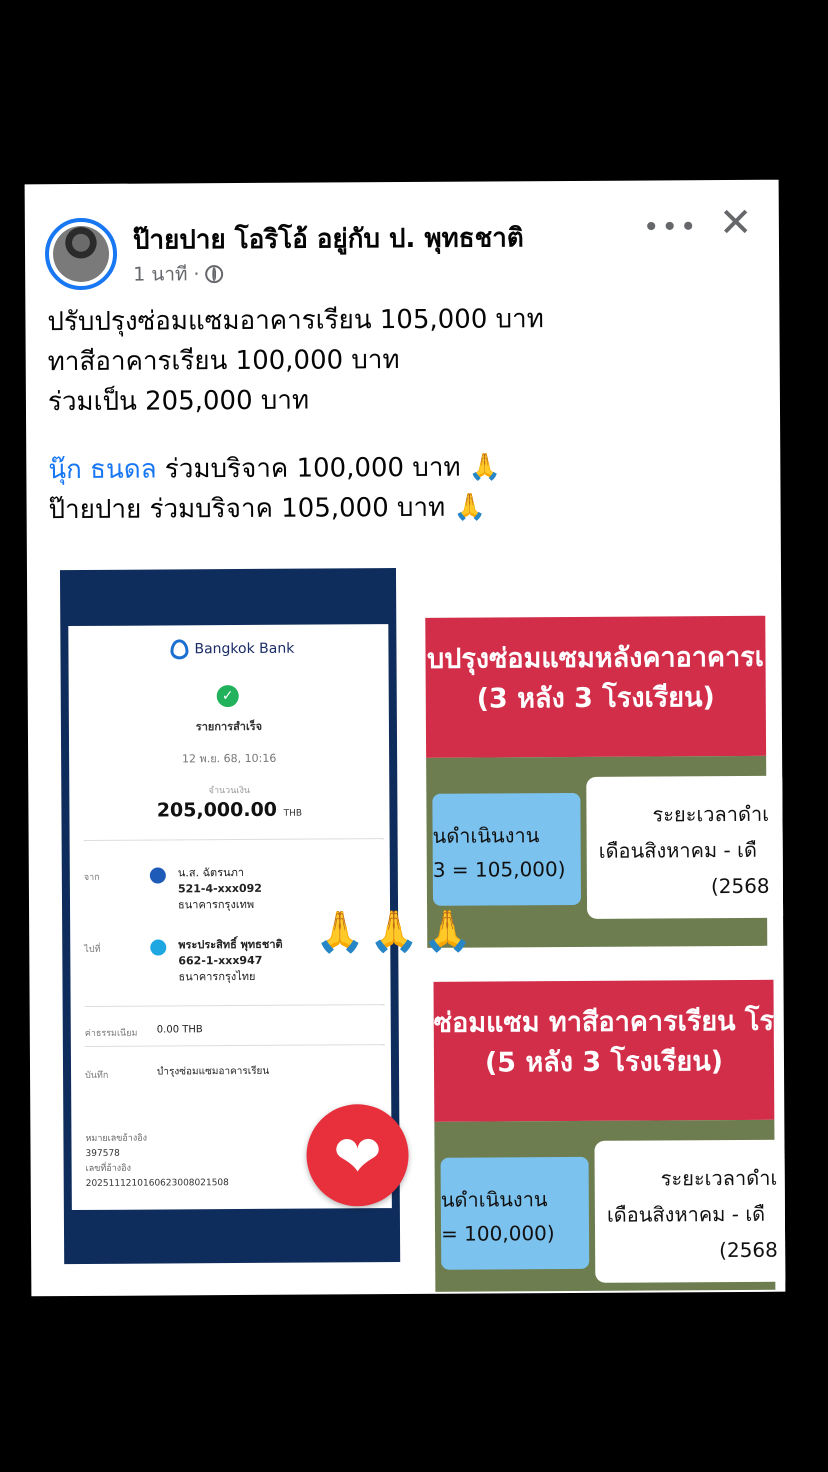 This screenshot has width=828, height=1472. I want to click on budget-box: นดำเนินงาน 3 = 105,000), so click(507, 849).